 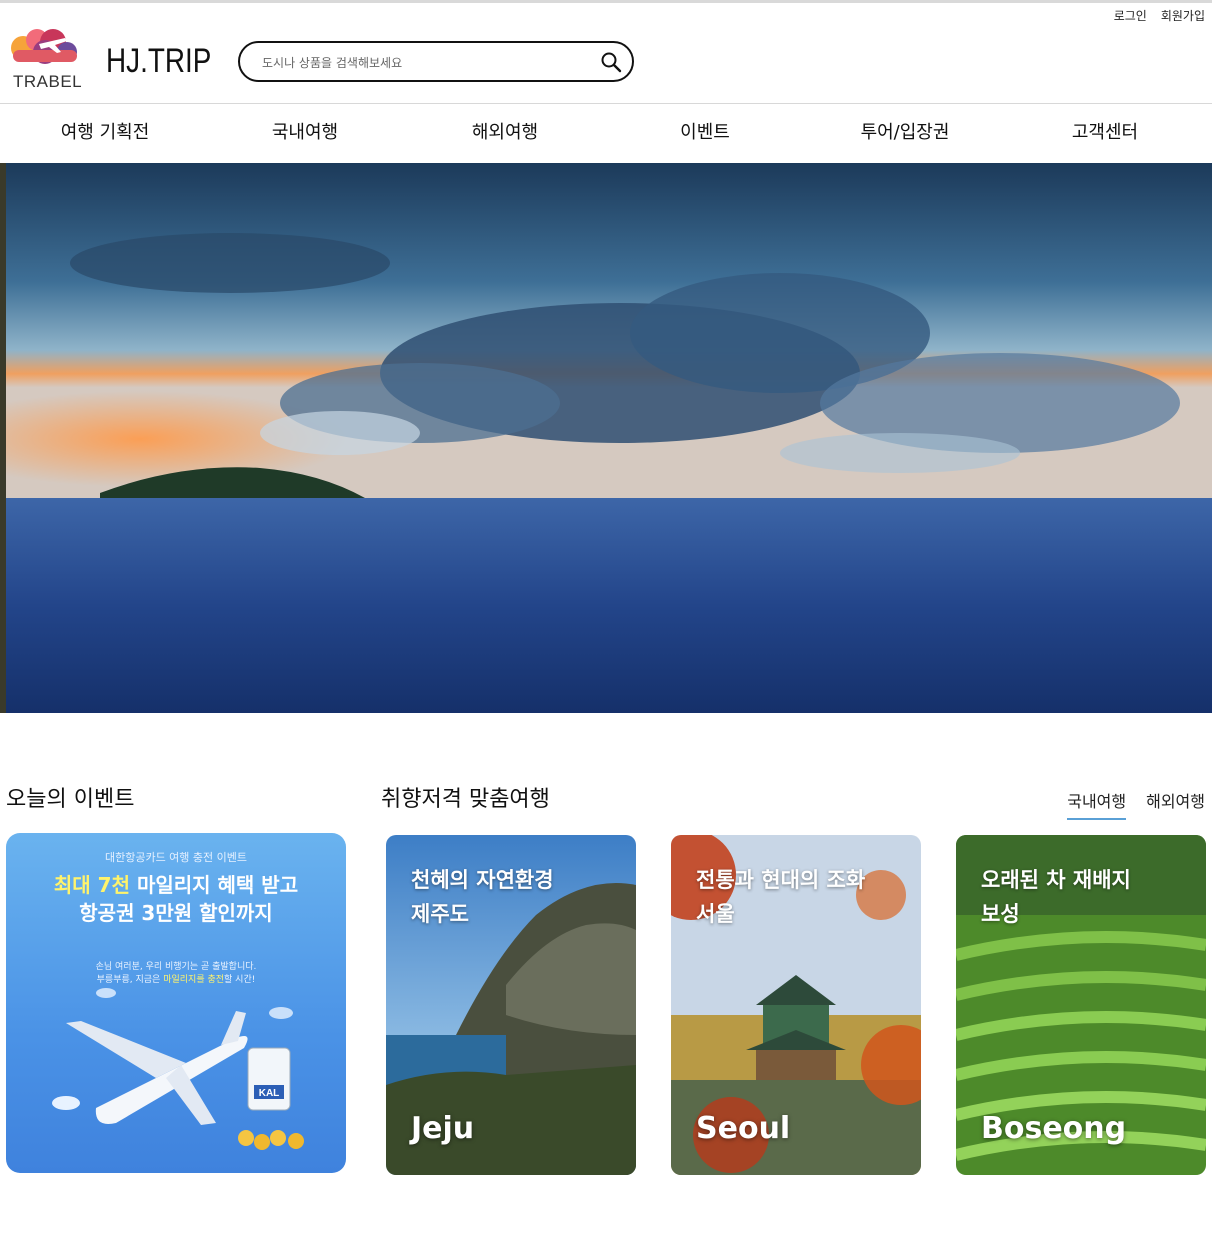 I want to click on custom-travel-section-title: 취향저격 맞춤여행, so click(x=465, y=799).